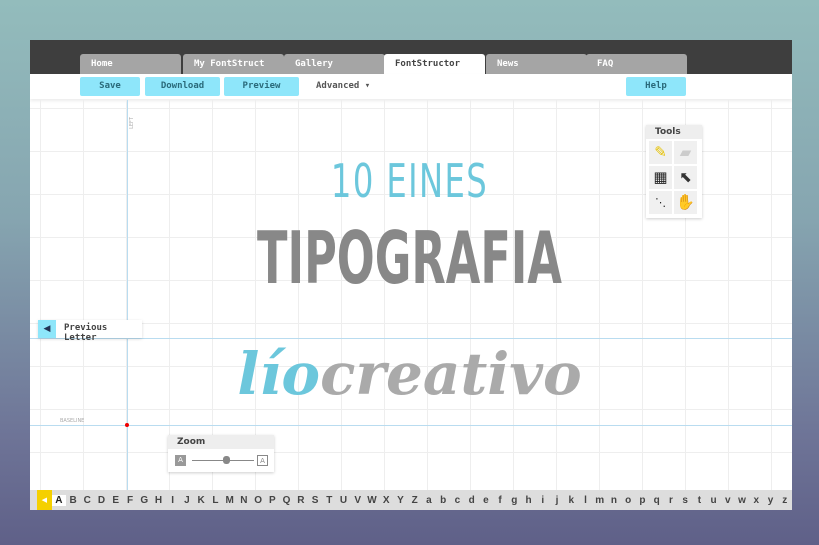  Describe the element at coordinates (338, 86) in the screenshot. I see `advanced-label: Advanced` at that location.